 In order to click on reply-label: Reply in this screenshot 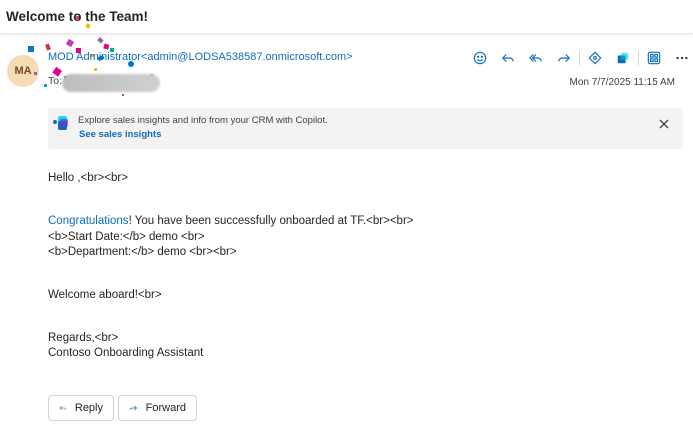, I will do `click(88, 408)`.